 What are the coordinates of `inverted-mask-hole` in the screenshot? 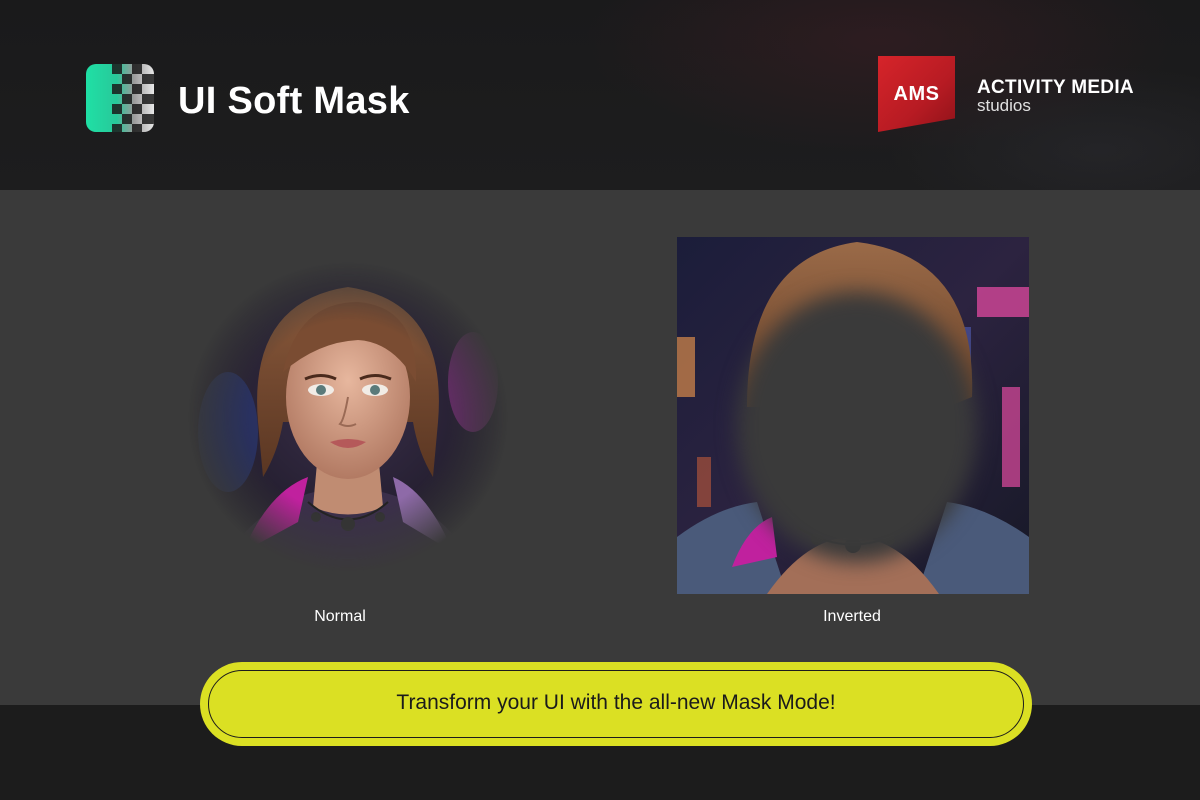 It's located at (857, 427).